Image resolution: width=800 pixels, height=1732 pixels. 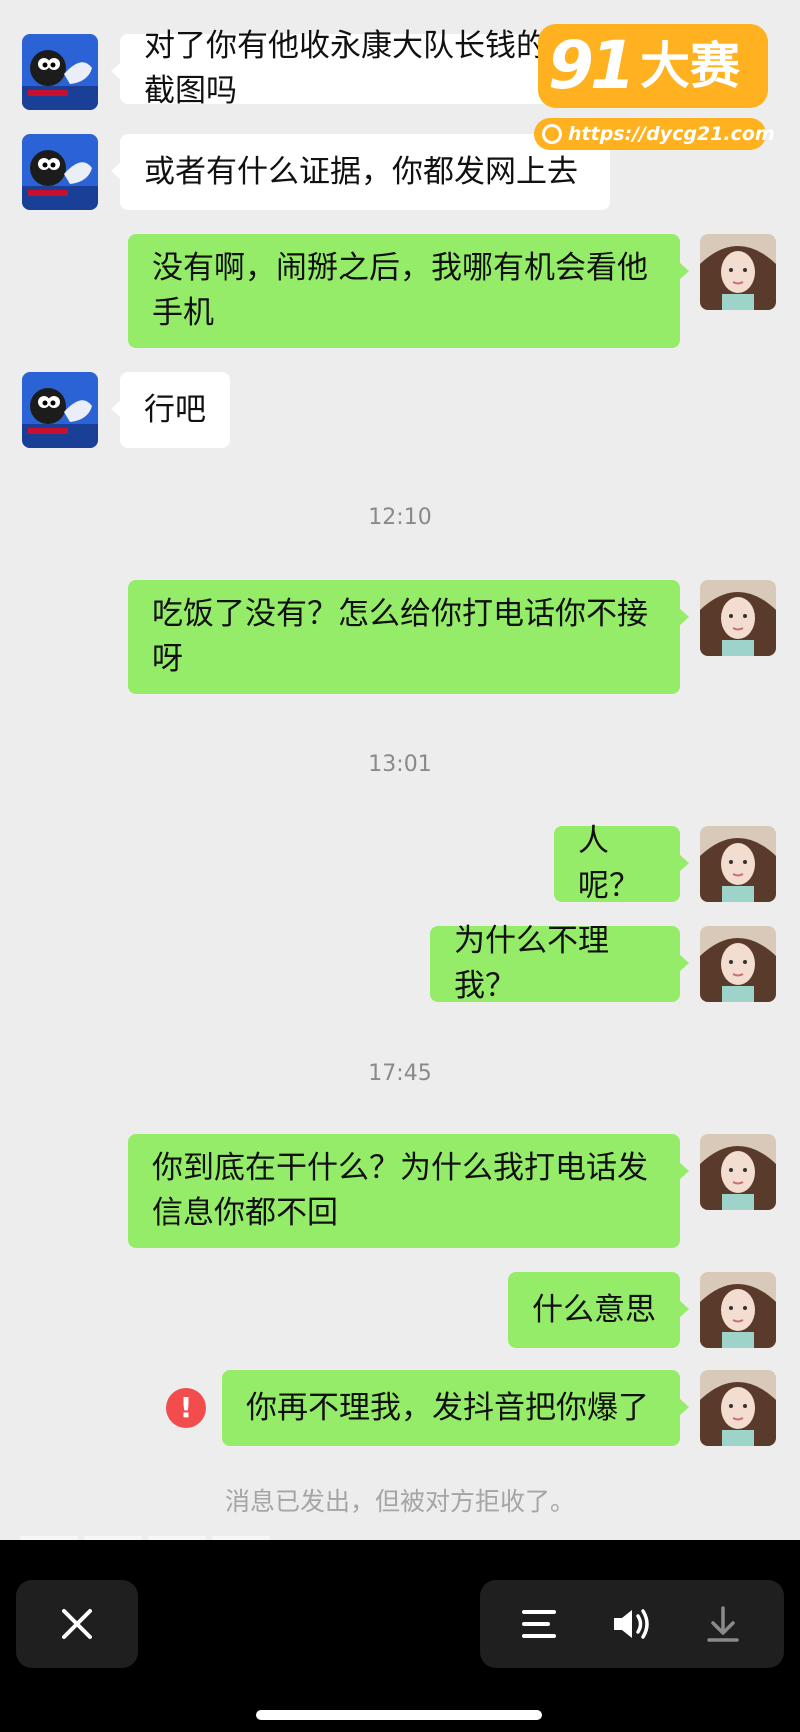 What do you see at coordinates (399, 1715) in the screenshot?
I see `home-indicator` at bounding box center [399, 1715].